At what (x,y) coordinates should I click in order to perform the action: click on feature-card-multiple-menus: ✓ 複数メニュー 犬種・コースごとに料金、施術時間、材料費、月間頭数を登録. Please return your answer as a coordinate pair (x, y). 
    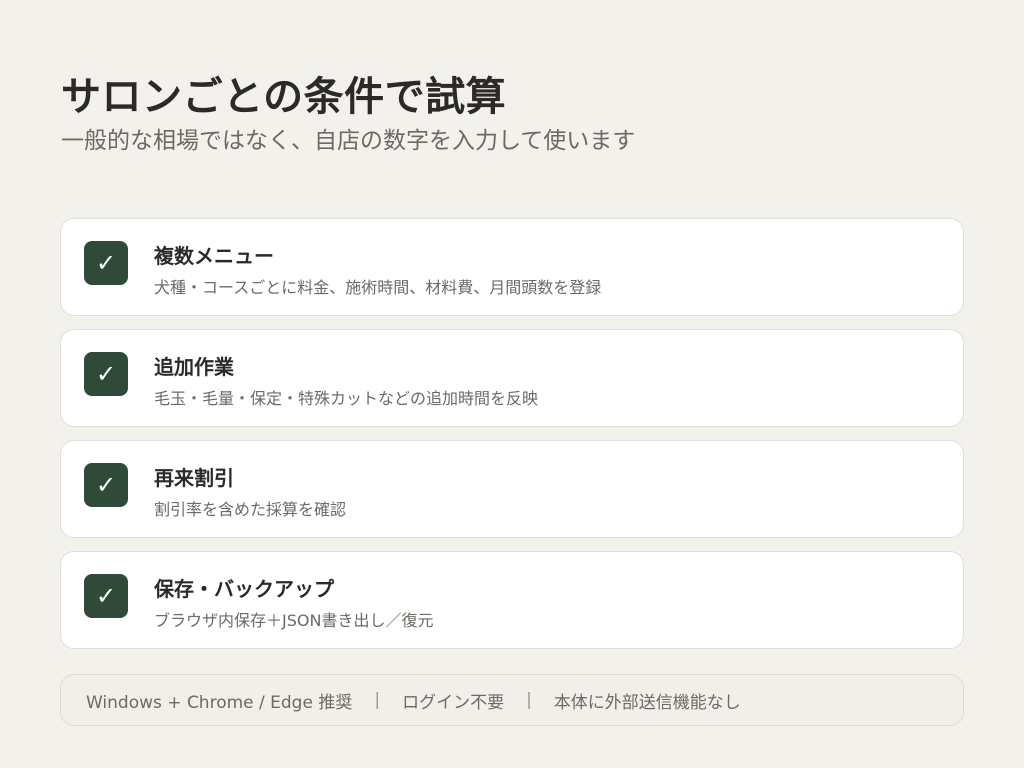
    Looking at the image, I should click on (512, 267).